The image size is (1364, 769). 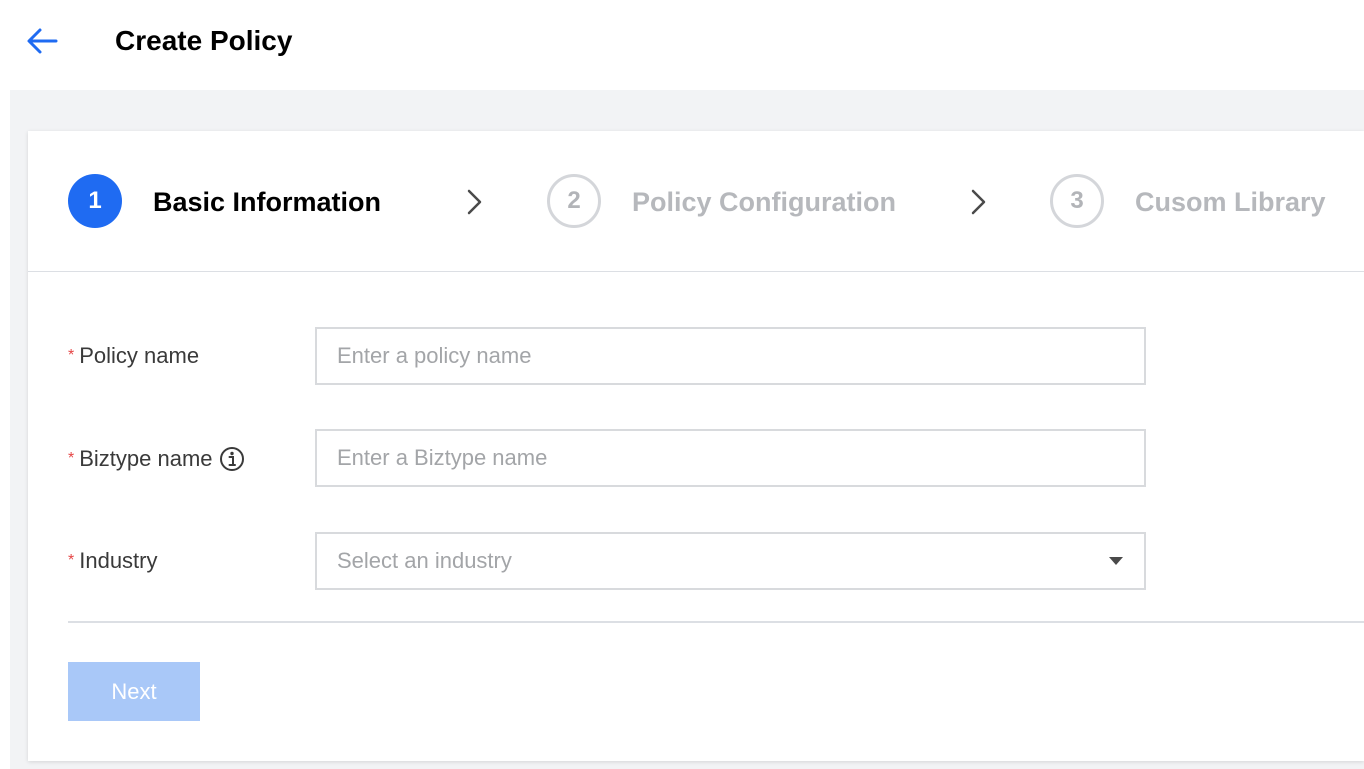 I want to click on back-button, so click(x=42, y=41).